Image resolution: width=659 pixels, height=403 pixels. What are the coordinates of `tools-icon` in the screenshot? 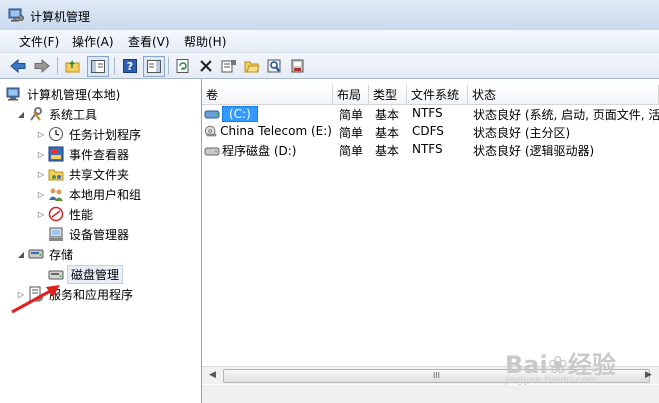 It's located at (36, 114).